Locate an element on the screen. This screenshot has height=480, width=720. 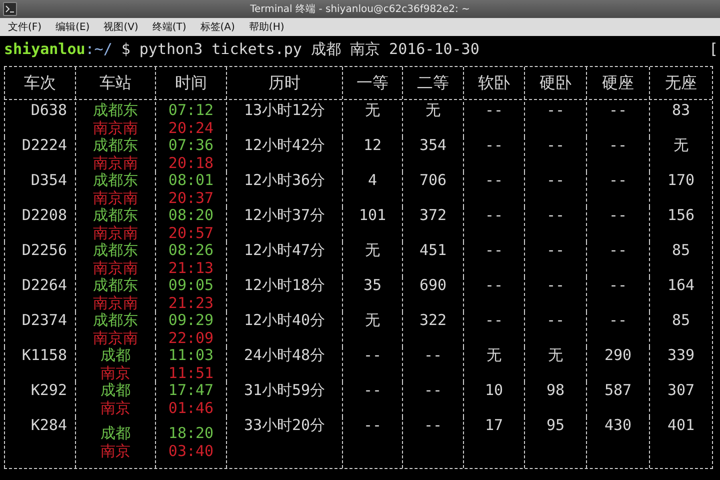
table-cell: K292 is located at coordinates (48, 391).